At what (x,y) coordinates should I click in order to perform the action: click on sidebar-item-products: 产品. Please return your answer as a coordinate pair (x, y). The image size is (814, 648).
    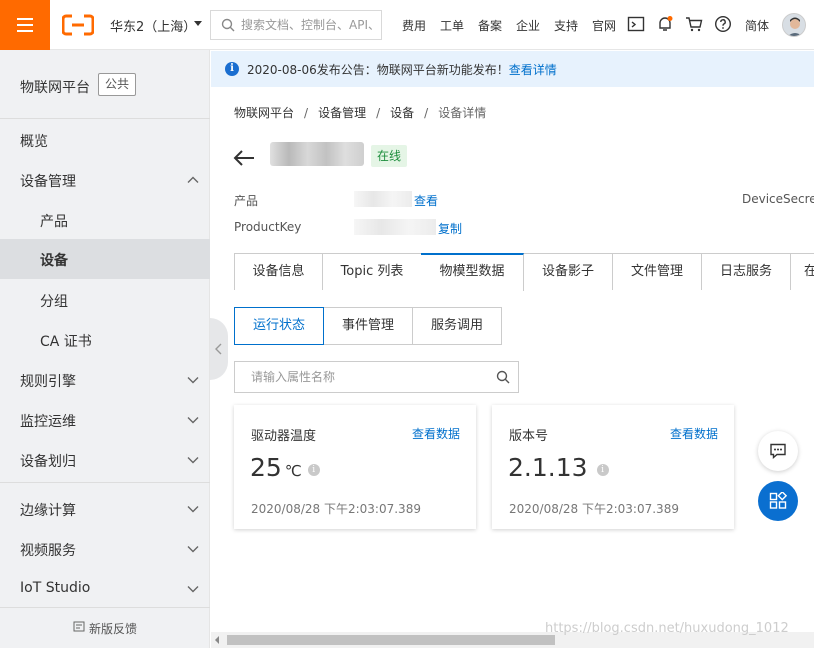
    Looking at the image, I should click on (105, 220).